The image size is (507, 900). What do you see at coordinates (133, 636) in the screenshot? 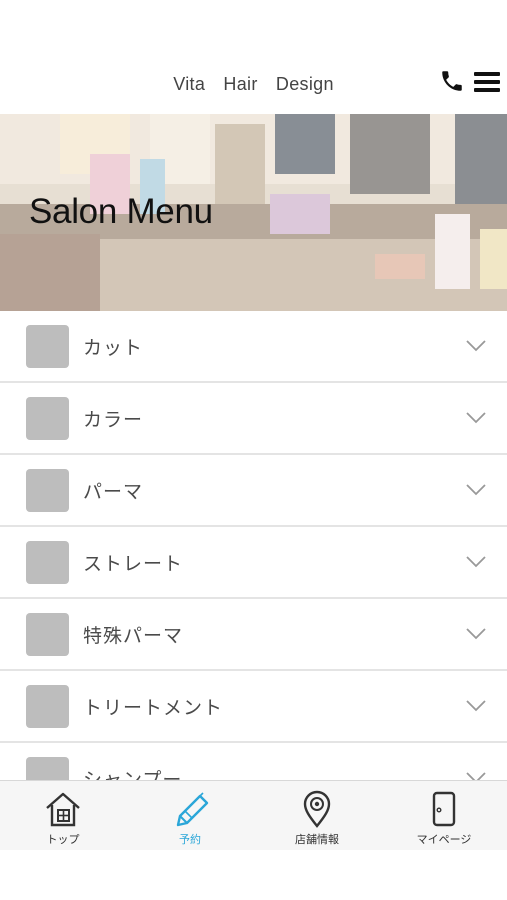
I see `menu-item-label: 特殊パーマ` at bounding box center [133, 636].